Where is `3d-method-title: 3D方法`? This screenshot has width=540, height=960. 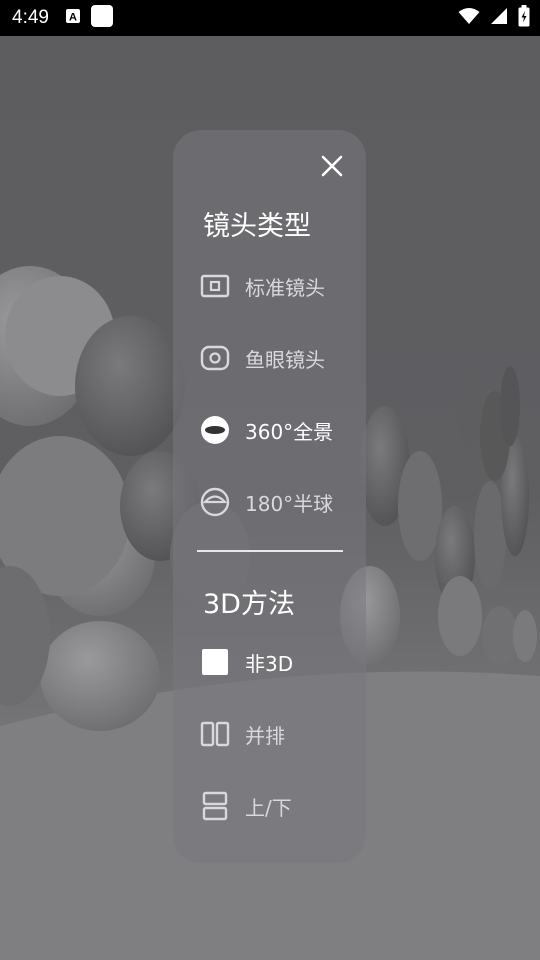
3d-method-title: 3D方法 is located at coordinates (249, 604).